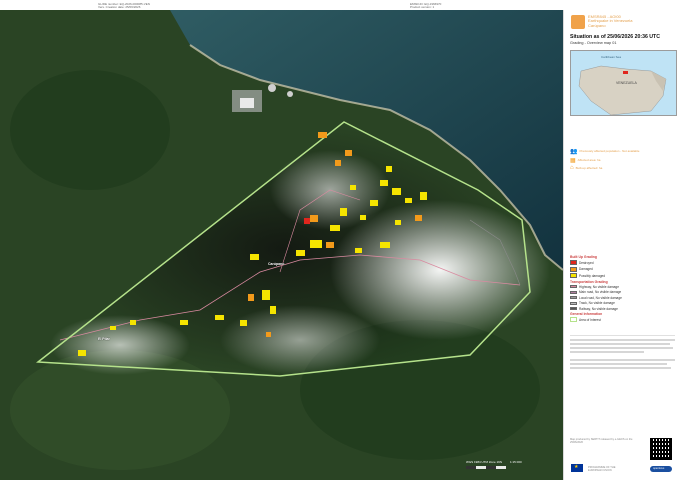 This screenshot has width=680, height=480. What do you see at coordinates (572, 168) in the screenshot?
I see `building-icon: ⌂` at bounding box center [572, 168].